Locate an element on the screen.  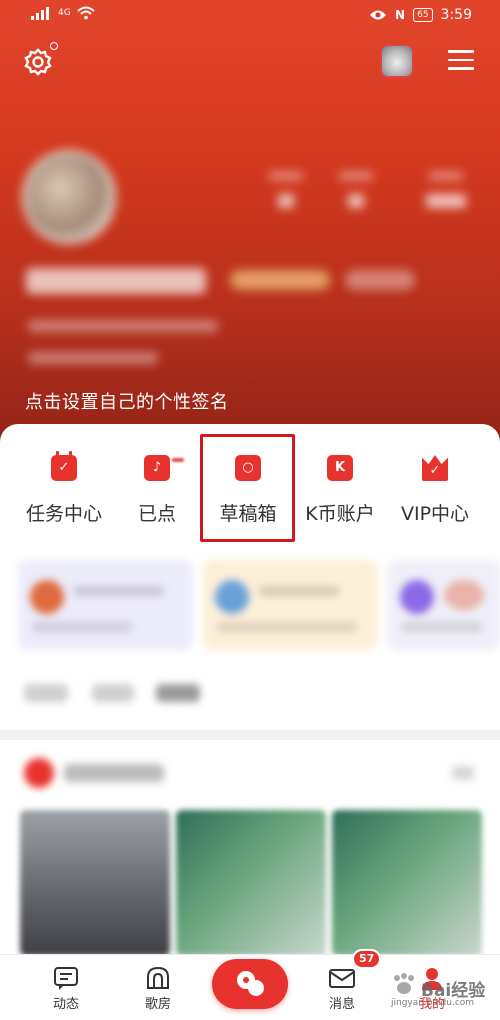
network-type: 4G is located at coordinates (64, 13).